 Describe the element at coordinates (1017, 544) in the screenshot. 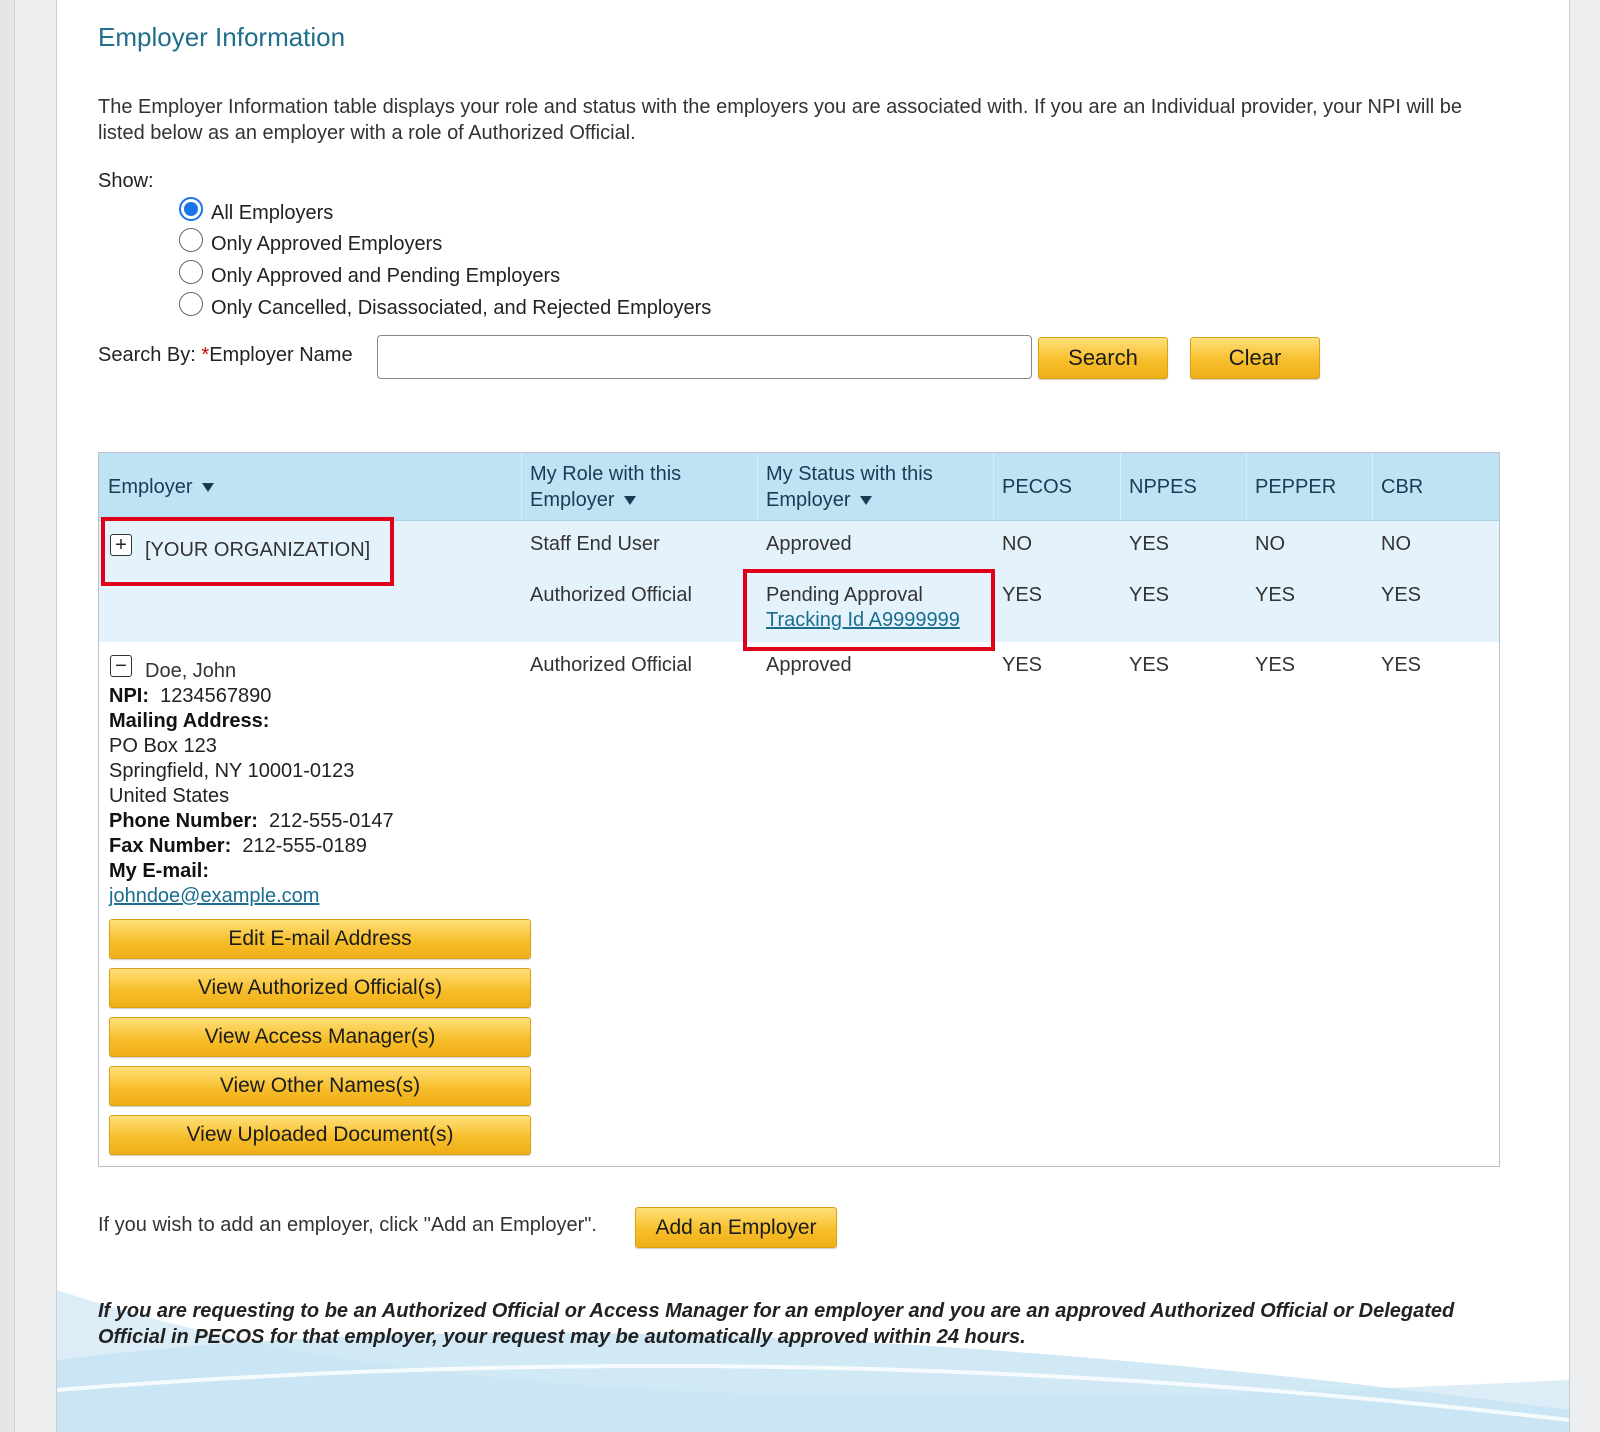

I see `pecos-cell: NO` at that location.